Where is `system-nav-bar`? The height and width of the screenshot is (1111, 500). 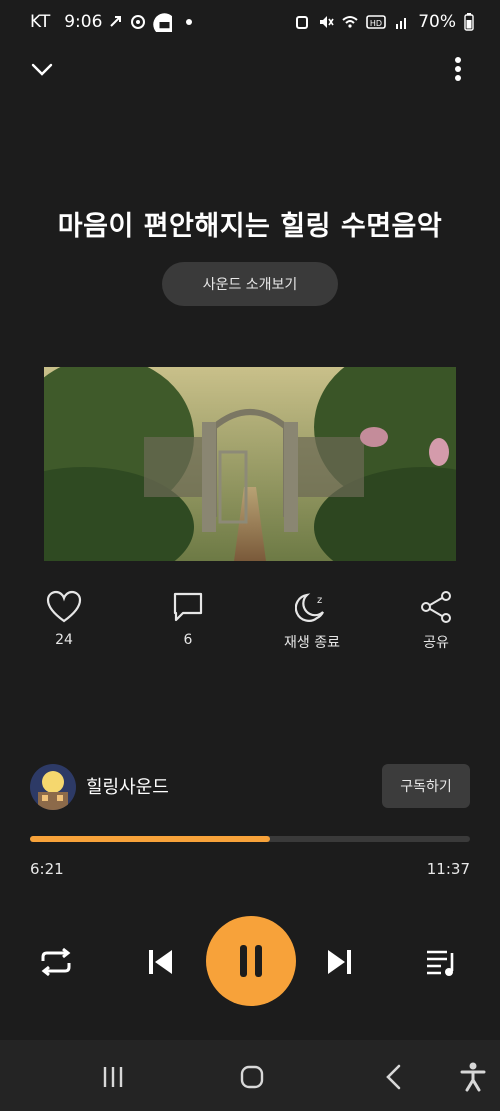 system-nav-bar is located at coordinates (250, 1075).